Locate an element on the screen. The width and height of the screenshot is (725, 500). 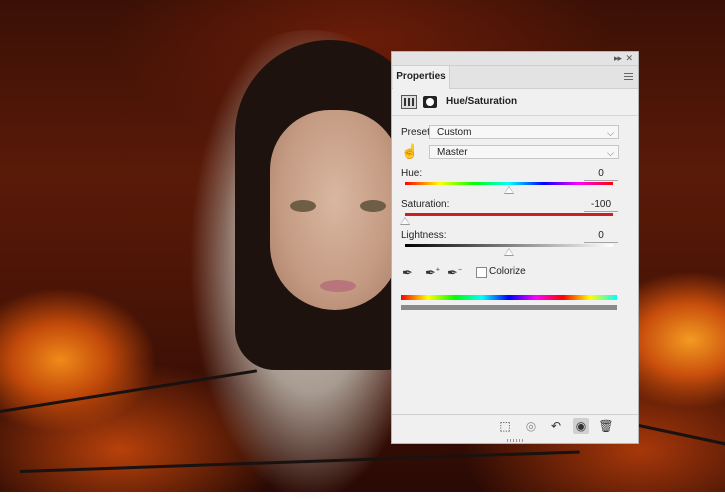
layer-mask-icon is located at coordinates (430, 102).